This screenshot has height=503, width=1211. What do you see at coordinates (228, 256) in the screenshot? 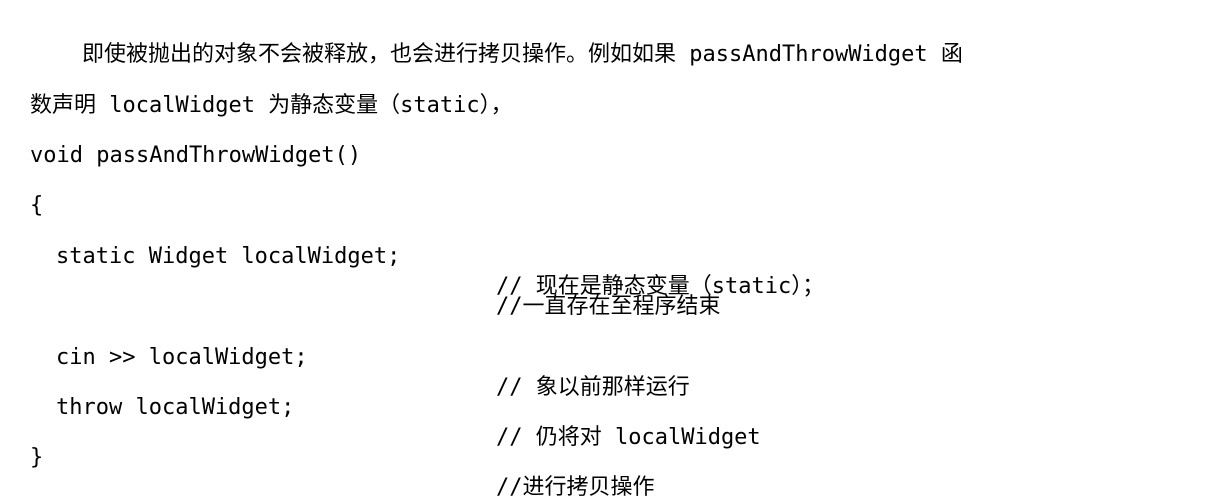
I see `code-statement: static Widget localWidget;` at bounding box center [228, 256].